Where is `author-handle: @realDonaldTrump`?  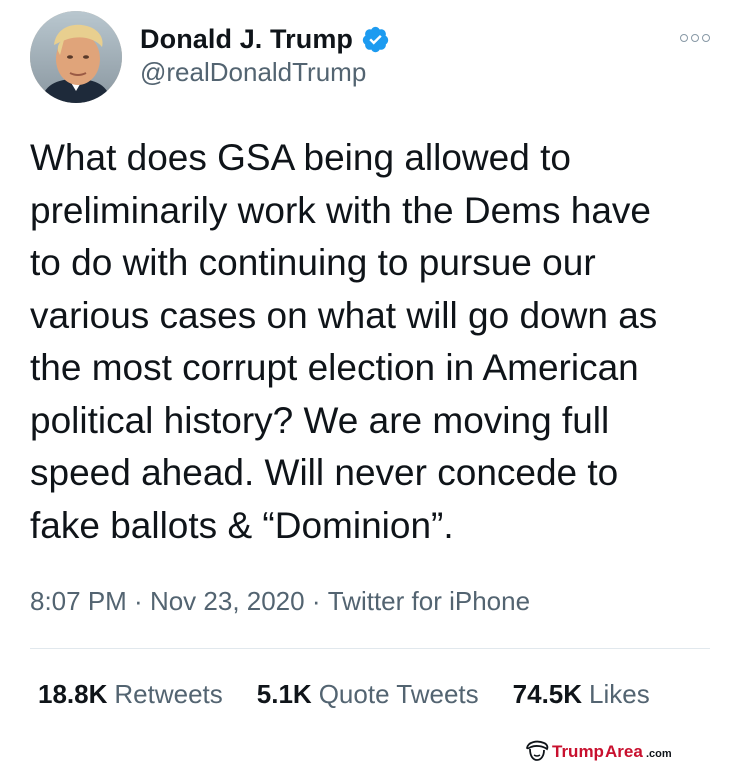 author-handle: @realDonaldTrump is located at coordinates (253, 72).